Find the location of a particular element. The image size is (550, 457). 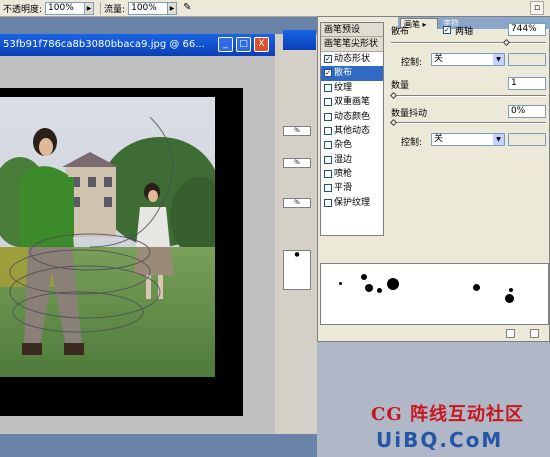

separator is located at coordinates (101, 8).